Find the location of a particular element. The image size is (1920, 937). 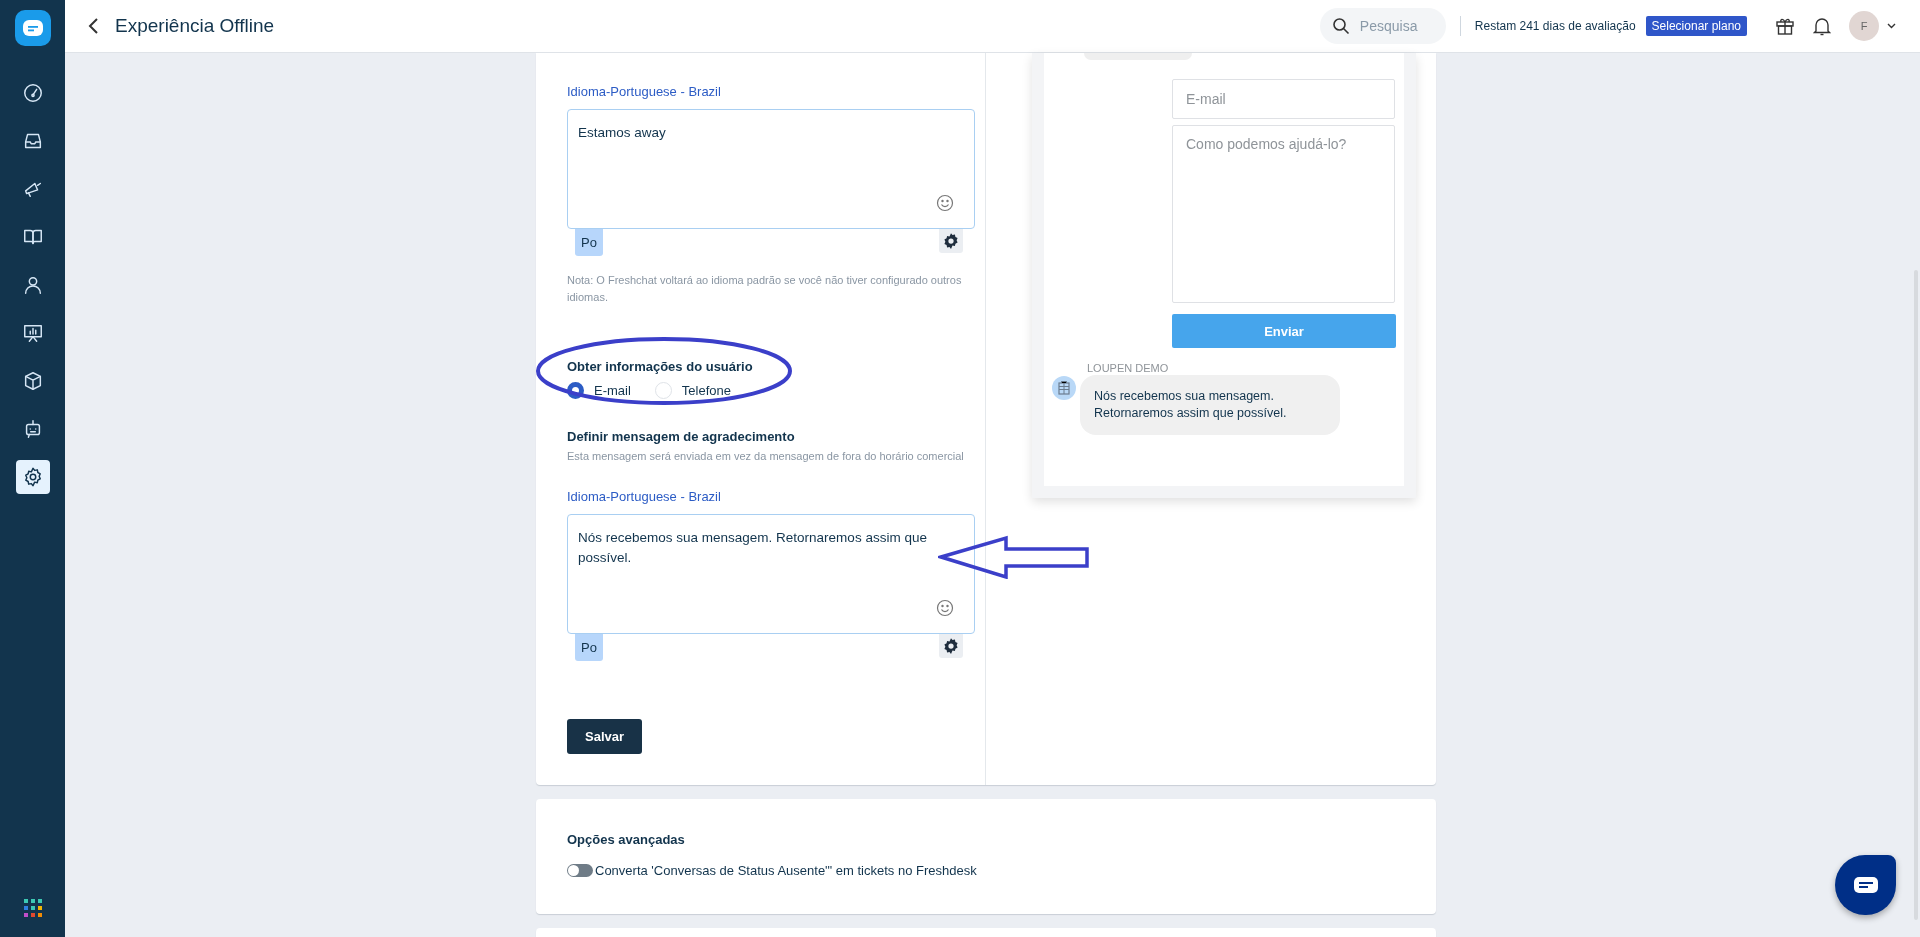

toggle-switch is located at coordinates (580, 870).